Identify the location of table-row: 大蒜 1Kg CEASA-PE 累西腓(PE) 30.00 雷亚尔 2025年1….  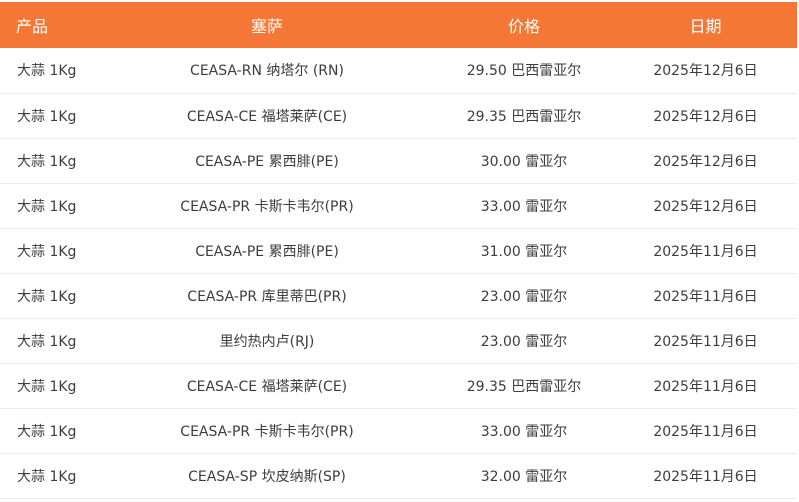
(398, 160).